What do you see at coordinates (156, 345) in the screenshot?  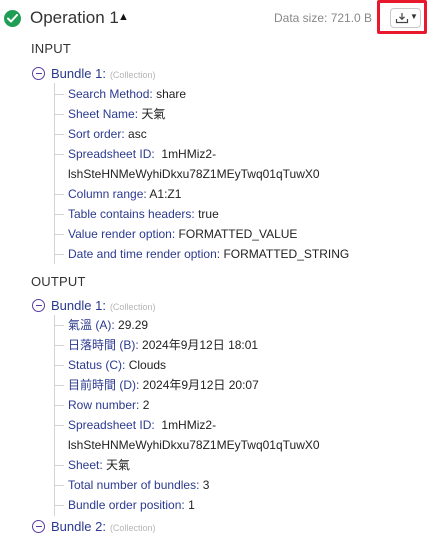 I see `output-row-sunset: 日落時間 (B): 2024年9月12日 18:01` at bounding box center [156, 345].